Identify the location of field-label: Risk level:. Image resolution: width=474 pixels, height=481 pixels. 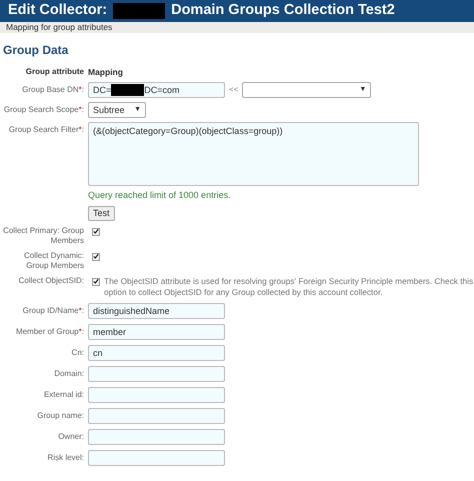
(65, 457).